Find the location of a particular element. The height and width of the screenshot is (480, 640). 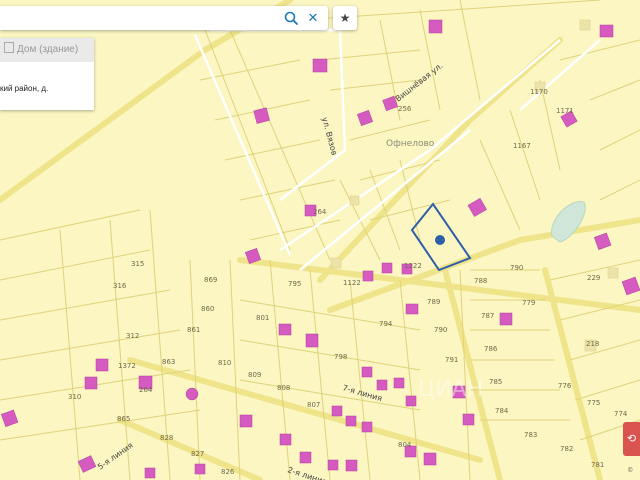

svg-text: 788 is located at coordinates (480, 281).